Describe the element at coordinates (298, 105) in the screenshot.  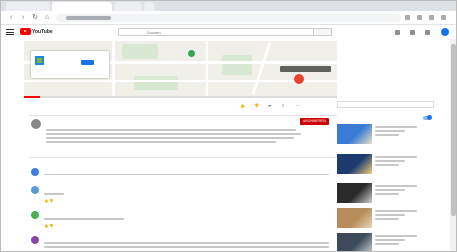
I see `more-button: ⋯` at that location.